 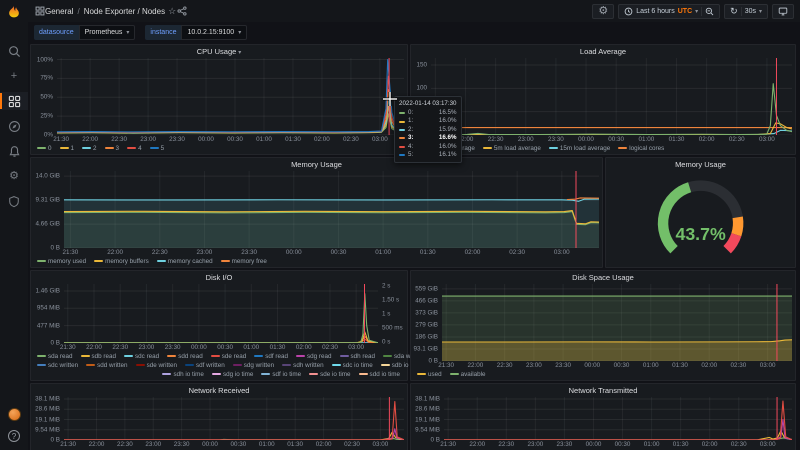 I want to click on legend-item: sdf written, so click(x=205, y=365).